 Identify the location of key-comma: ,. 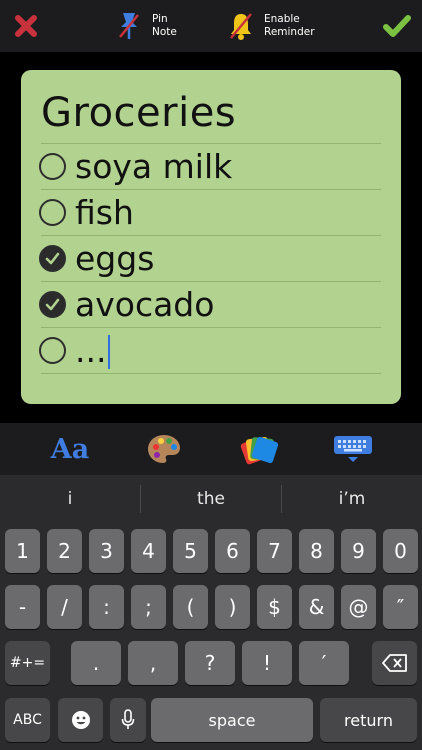
(153, 663).